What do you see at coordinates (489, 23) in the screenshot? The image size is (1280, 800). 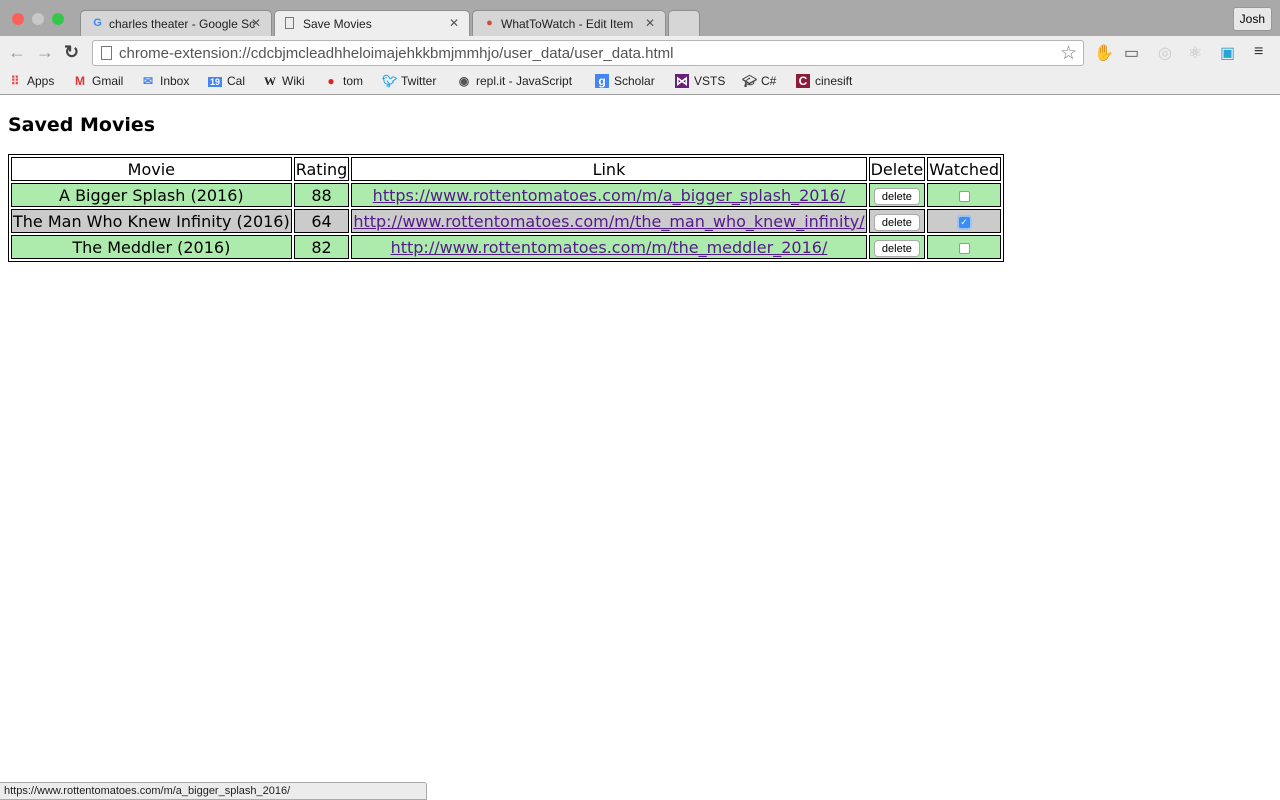 I see `chrome-icon: ●` at bounding box center [489, 23].